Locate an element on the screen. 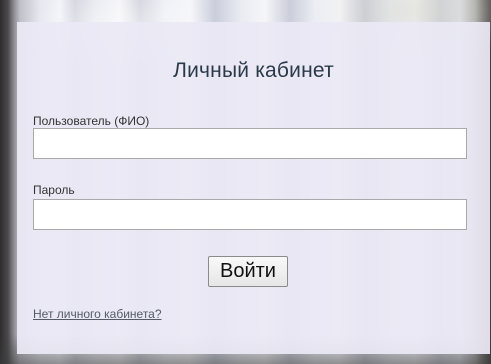  no-account-link: Нет личного кабинета? is located at coordinates (97, 314).